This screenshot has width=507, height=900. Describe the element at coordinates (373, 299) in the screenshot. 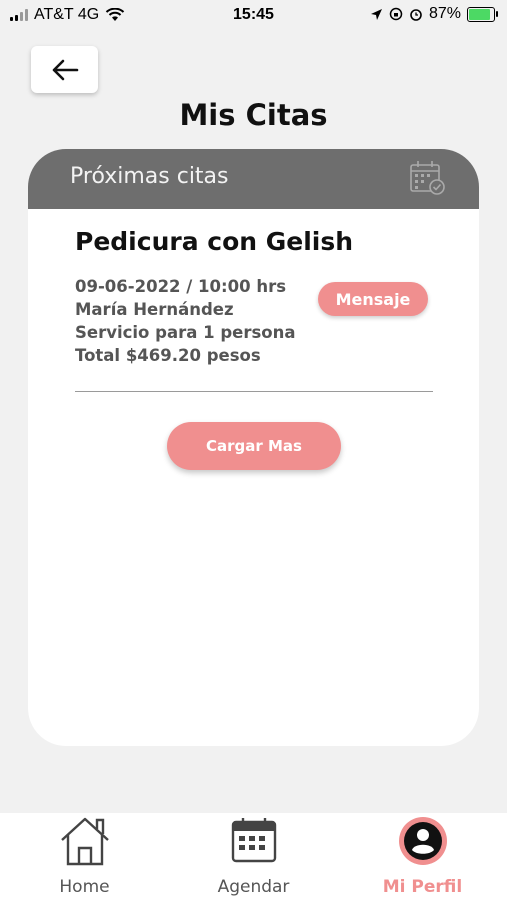

I see `message-button: Mensaje` at that location.